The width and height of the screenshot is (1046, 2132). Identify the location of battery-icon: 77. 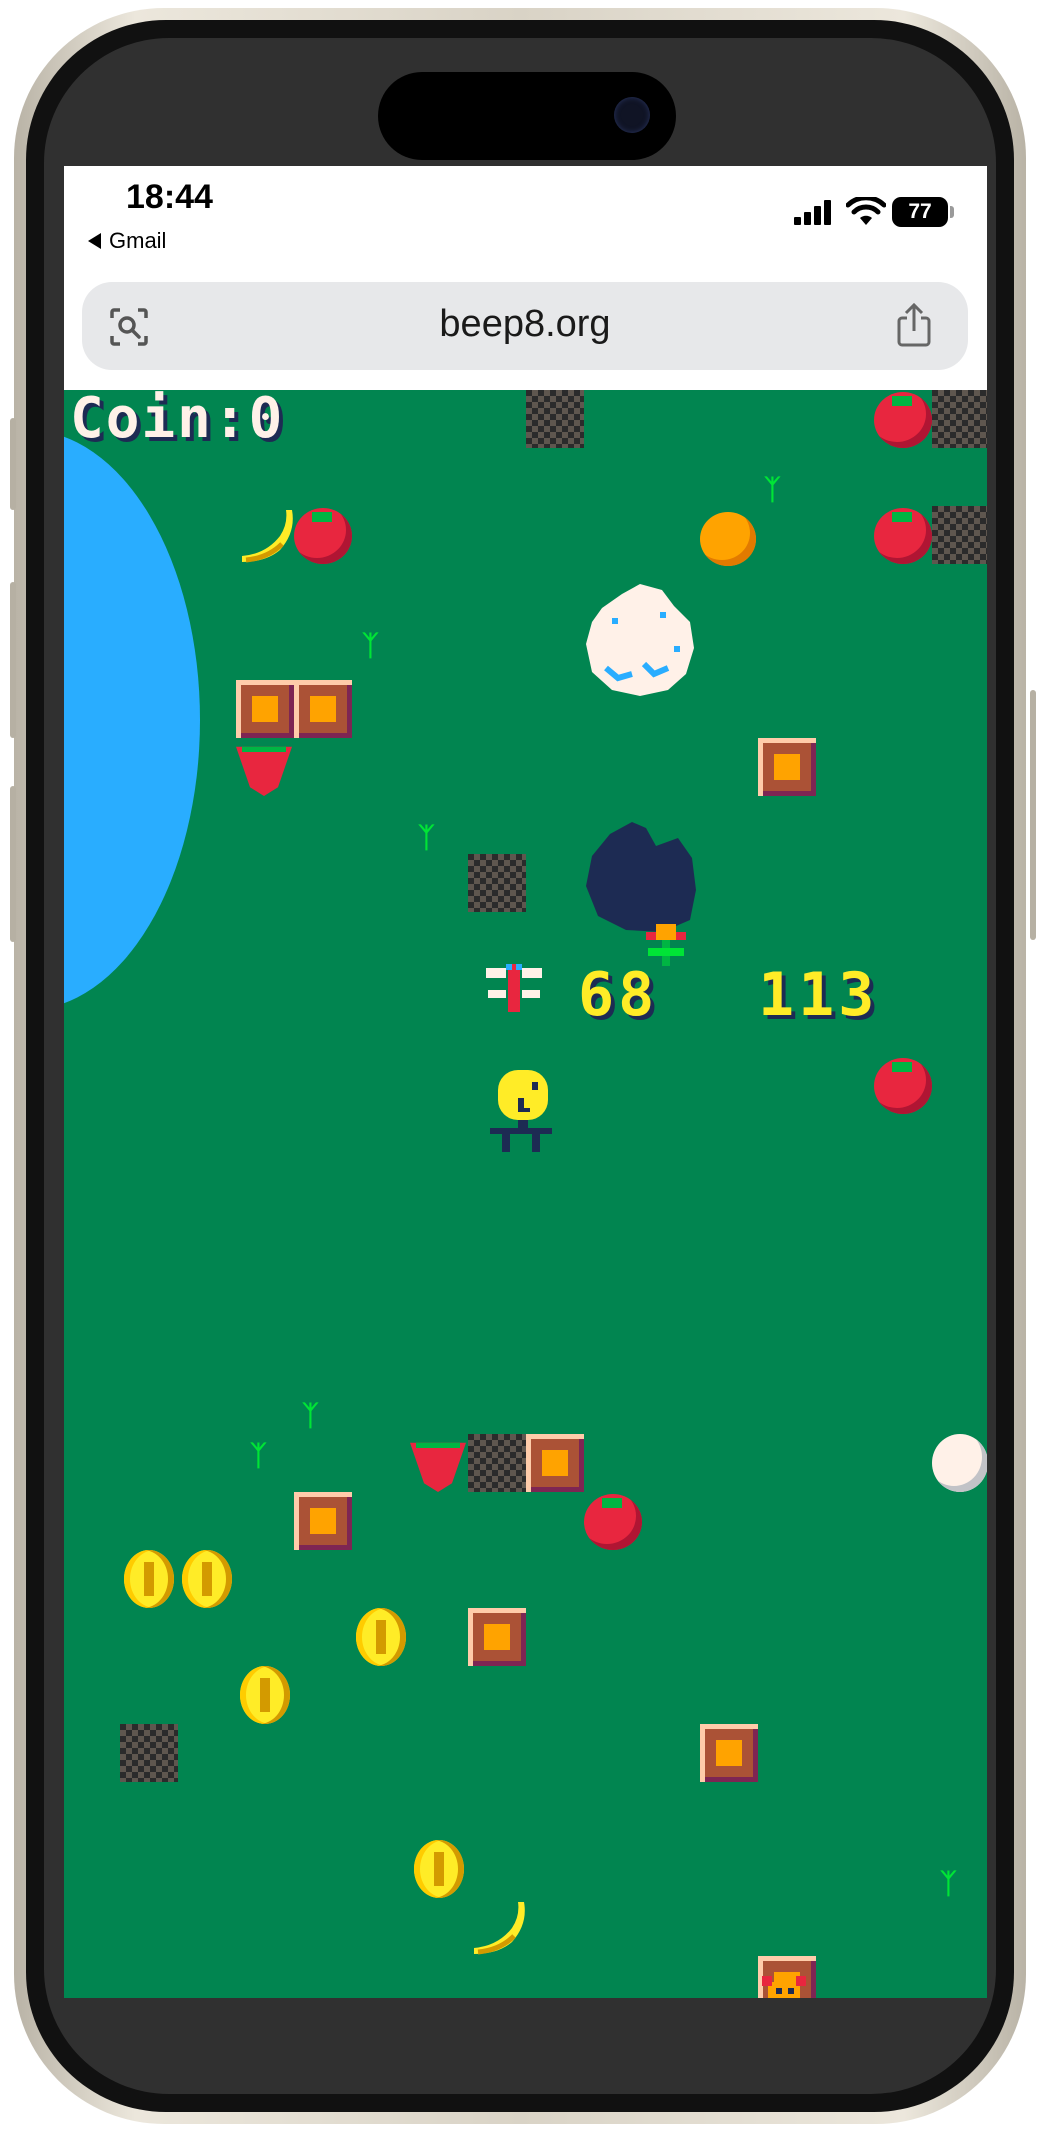
(920, 212).